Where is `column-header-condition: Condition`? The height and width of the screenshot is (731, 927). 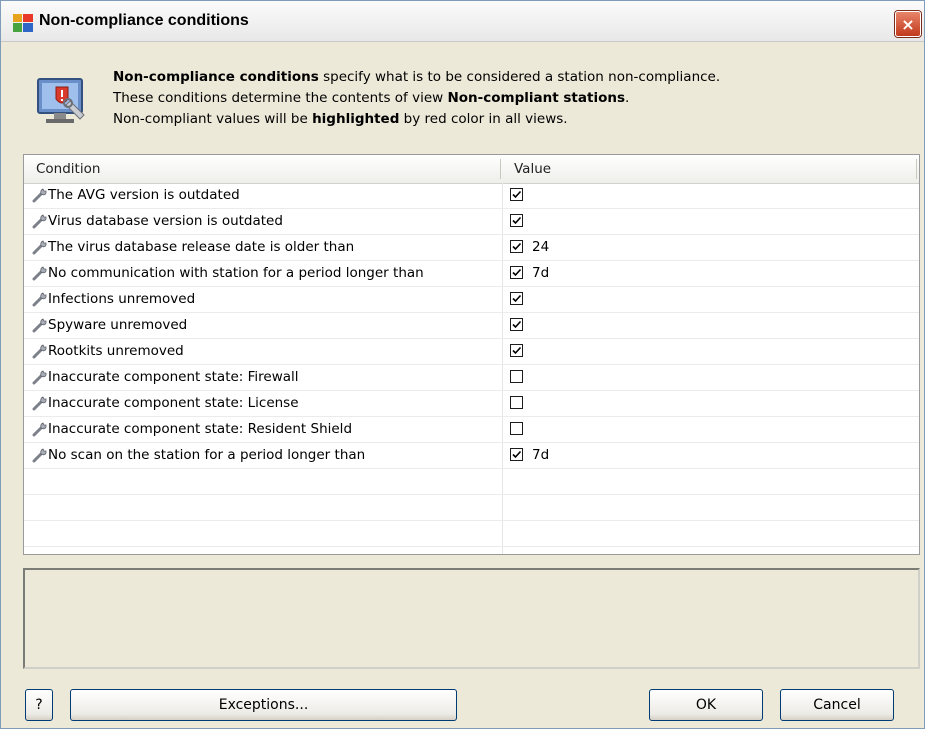
column-header-condition: Condition is located at coordinates (68, 169).